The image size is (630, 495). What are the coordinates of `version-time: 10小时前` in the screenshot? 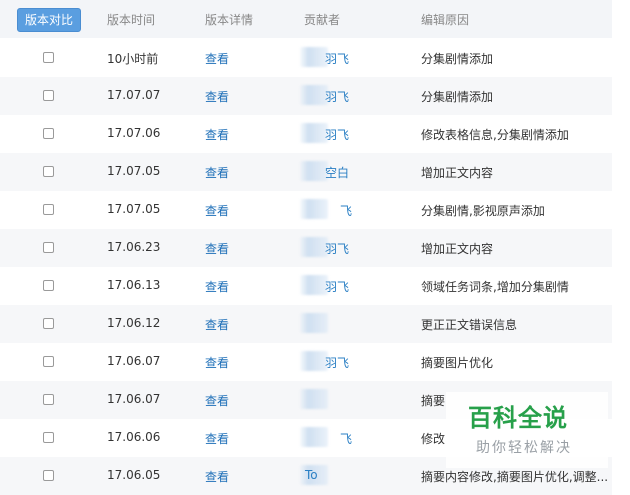 It's located at (133, 59).